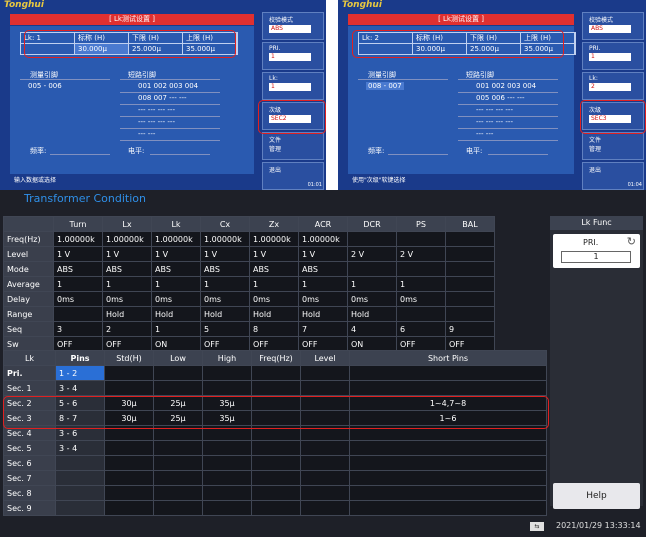 The width and height of the screenshot is (646, 537). I want to click on pri-value: 1, so click(596, 257).